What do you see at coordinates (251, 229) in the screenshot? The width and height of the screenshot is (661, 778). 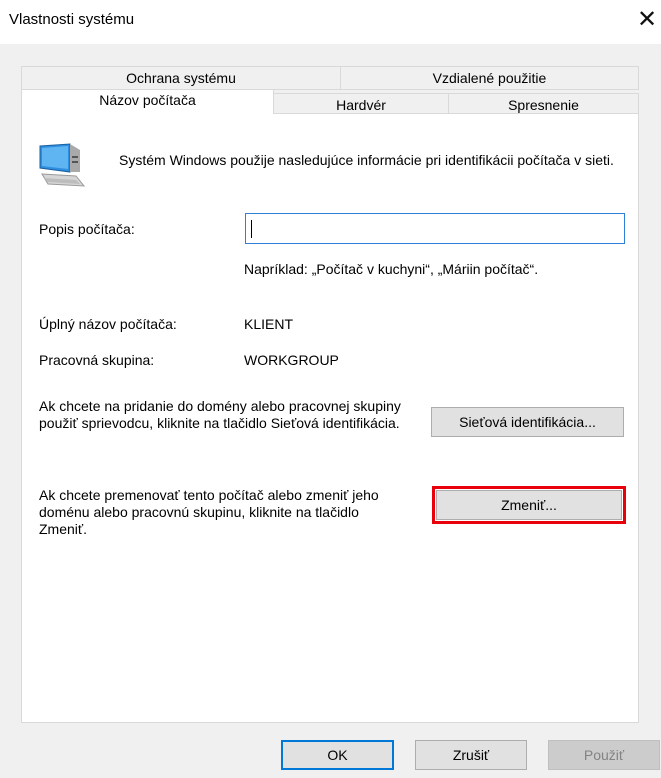 I see `text-caret` at bounding box center [251, 229].